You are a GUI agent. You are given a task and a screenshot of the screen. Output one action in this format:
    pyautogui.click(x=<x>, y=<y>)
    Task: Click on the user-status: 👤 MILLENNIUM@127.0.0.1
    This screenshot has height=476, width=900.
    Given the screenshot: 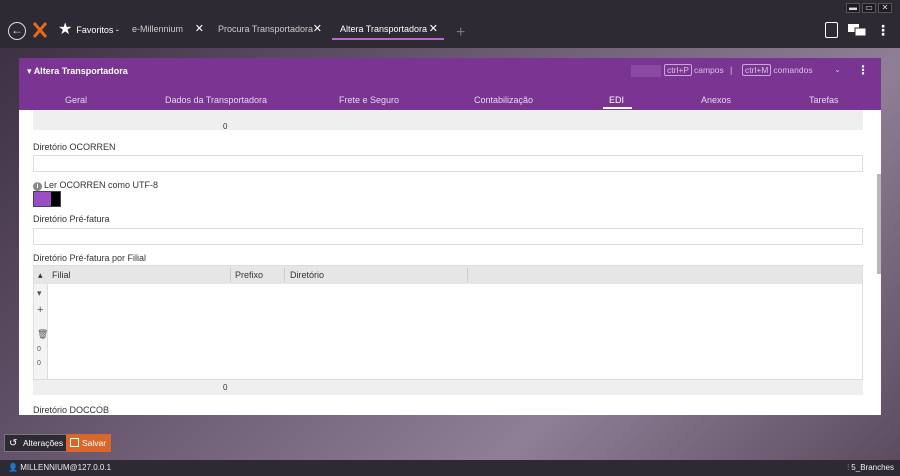 What is the action you would take?
    pyautogui.click(x=60, y=467)
    